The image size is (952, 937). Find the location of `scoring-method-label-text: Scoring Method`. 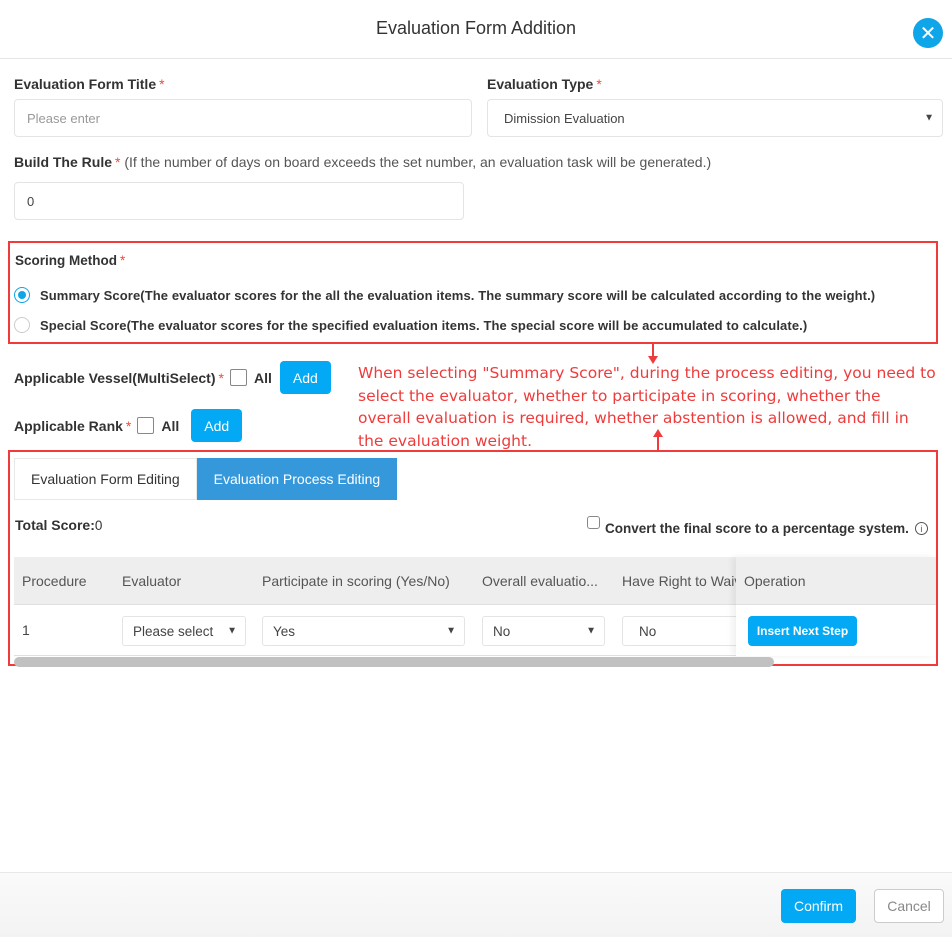

scoring-method-label-text: Scoring Method is located at coordinates (66, 260).